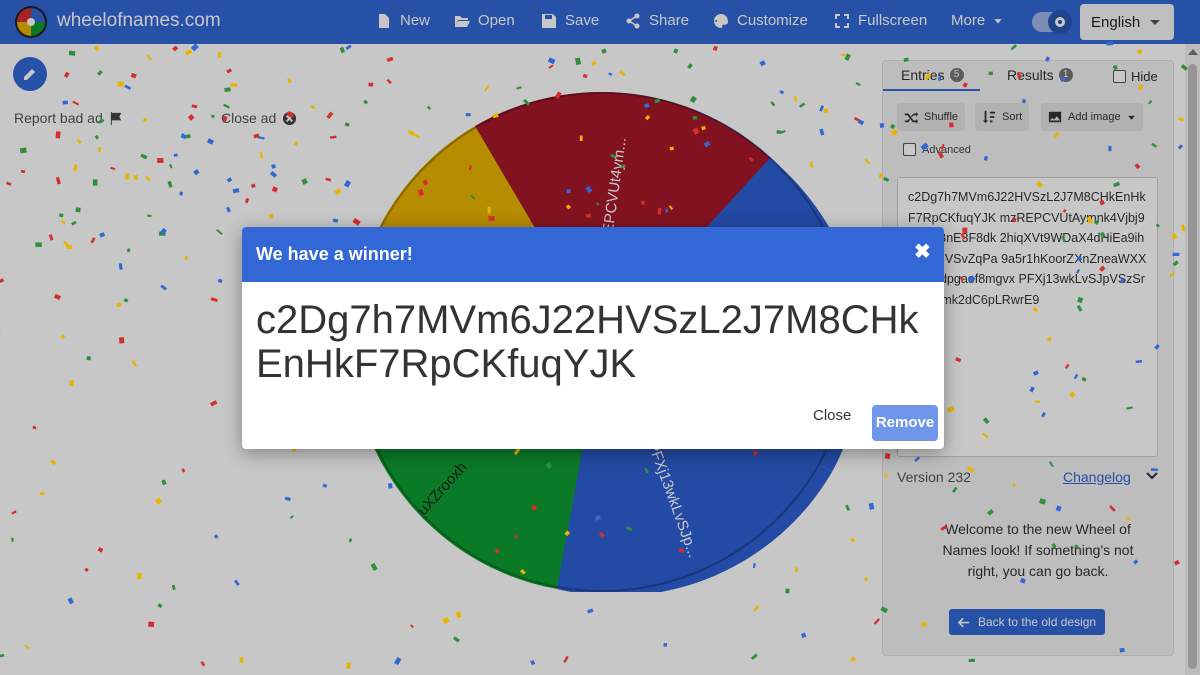 The image size is (1200, 675). What do you see at coordinates (832, 415) in the screenshot?
I see `close-button: Close` at bounding box center [832, 415].